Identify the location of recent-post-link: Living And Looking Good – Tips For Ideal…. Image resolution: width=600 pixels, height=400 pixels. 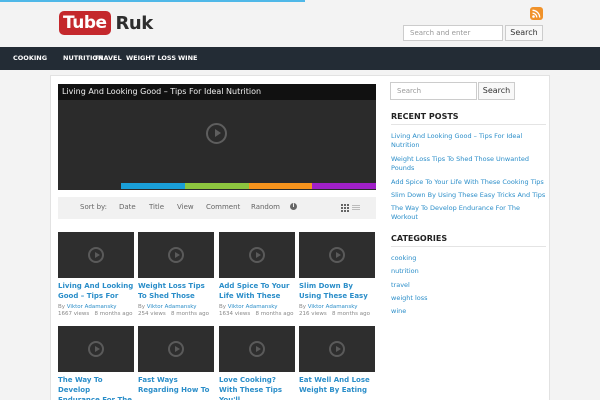
(468, 141).